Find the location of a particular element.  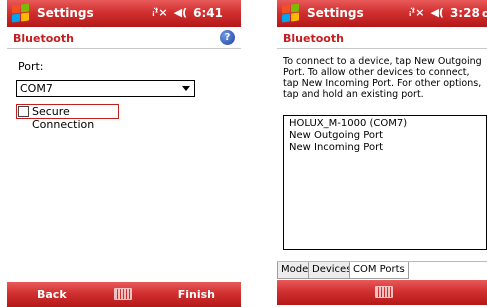

secure-connection-label: Secure Connection is located at coordinates (75, 118).